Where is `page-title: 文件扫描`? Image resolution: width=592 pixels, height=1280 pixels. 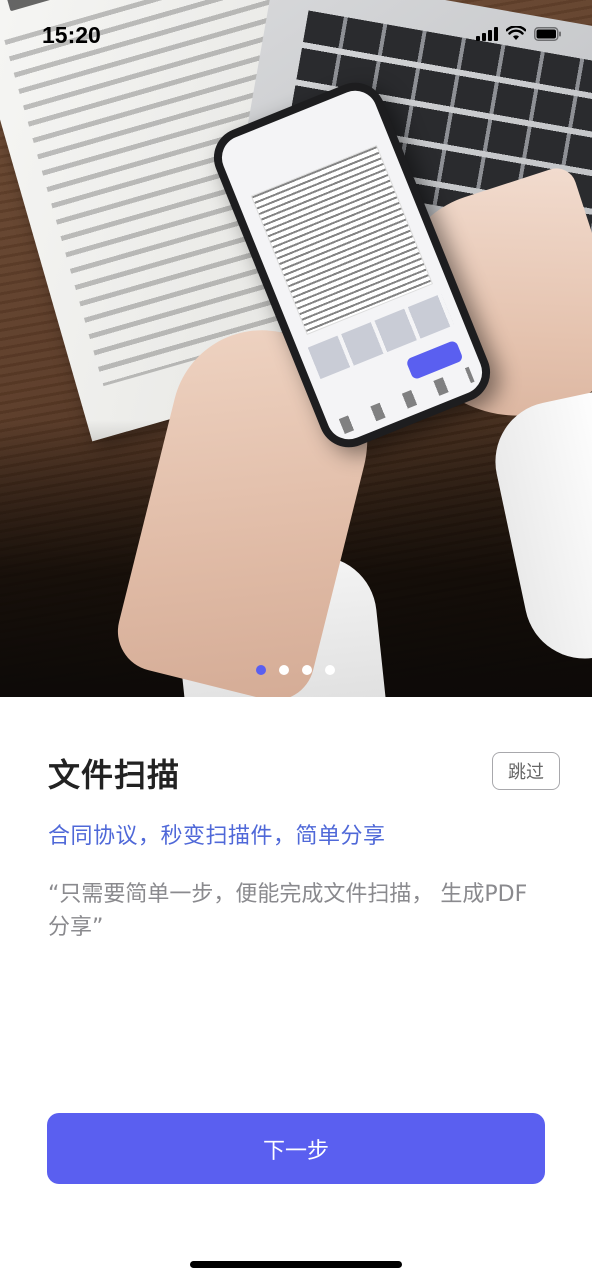 page-title: 文件扫描 is located at coordinates (114, 775).